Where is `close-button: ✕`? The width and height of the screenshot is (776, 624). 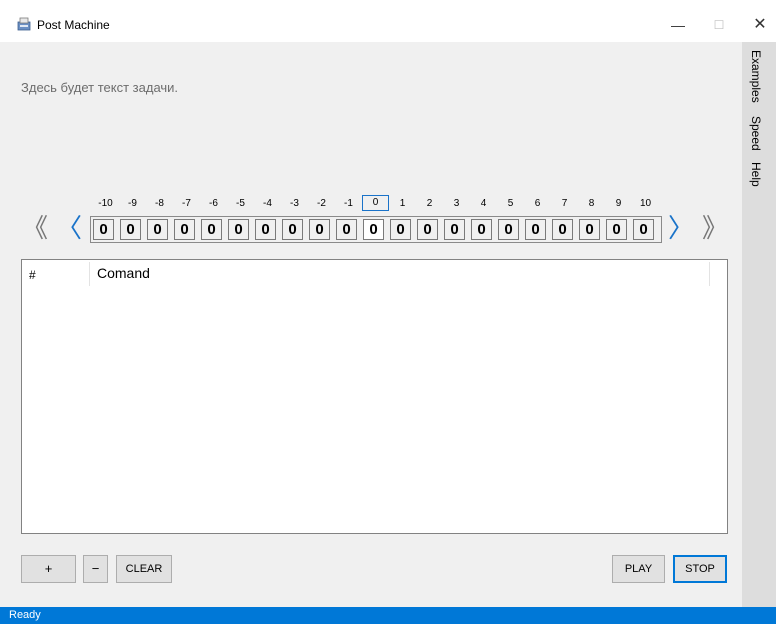 close-button: ✕ is located at coordinates (760, 25).